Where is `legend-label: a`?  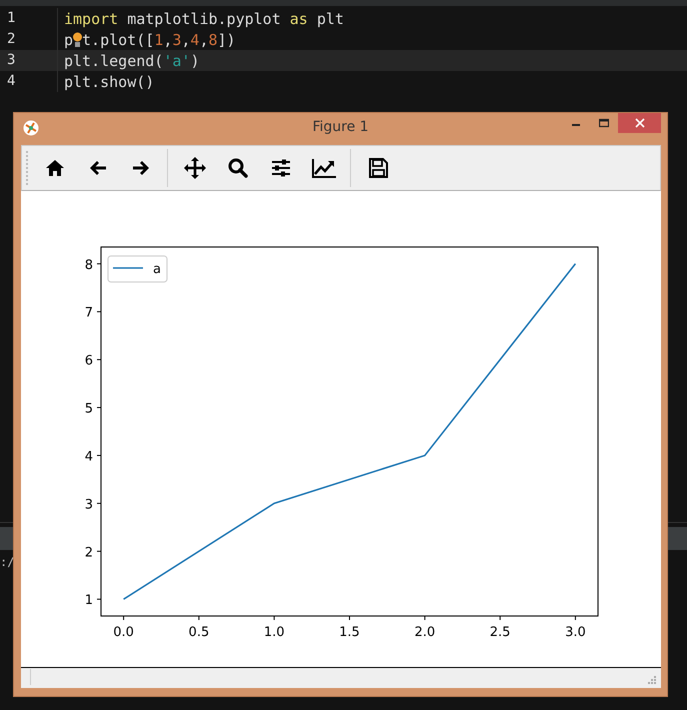
legend-label: a is located at coordinates (157, 269).